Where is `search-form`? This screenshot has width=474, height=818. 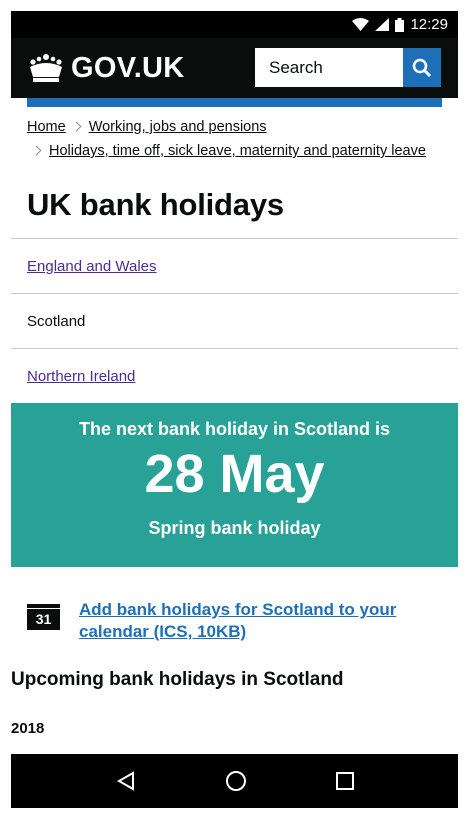
search-form is located at coordinates (348, 67).